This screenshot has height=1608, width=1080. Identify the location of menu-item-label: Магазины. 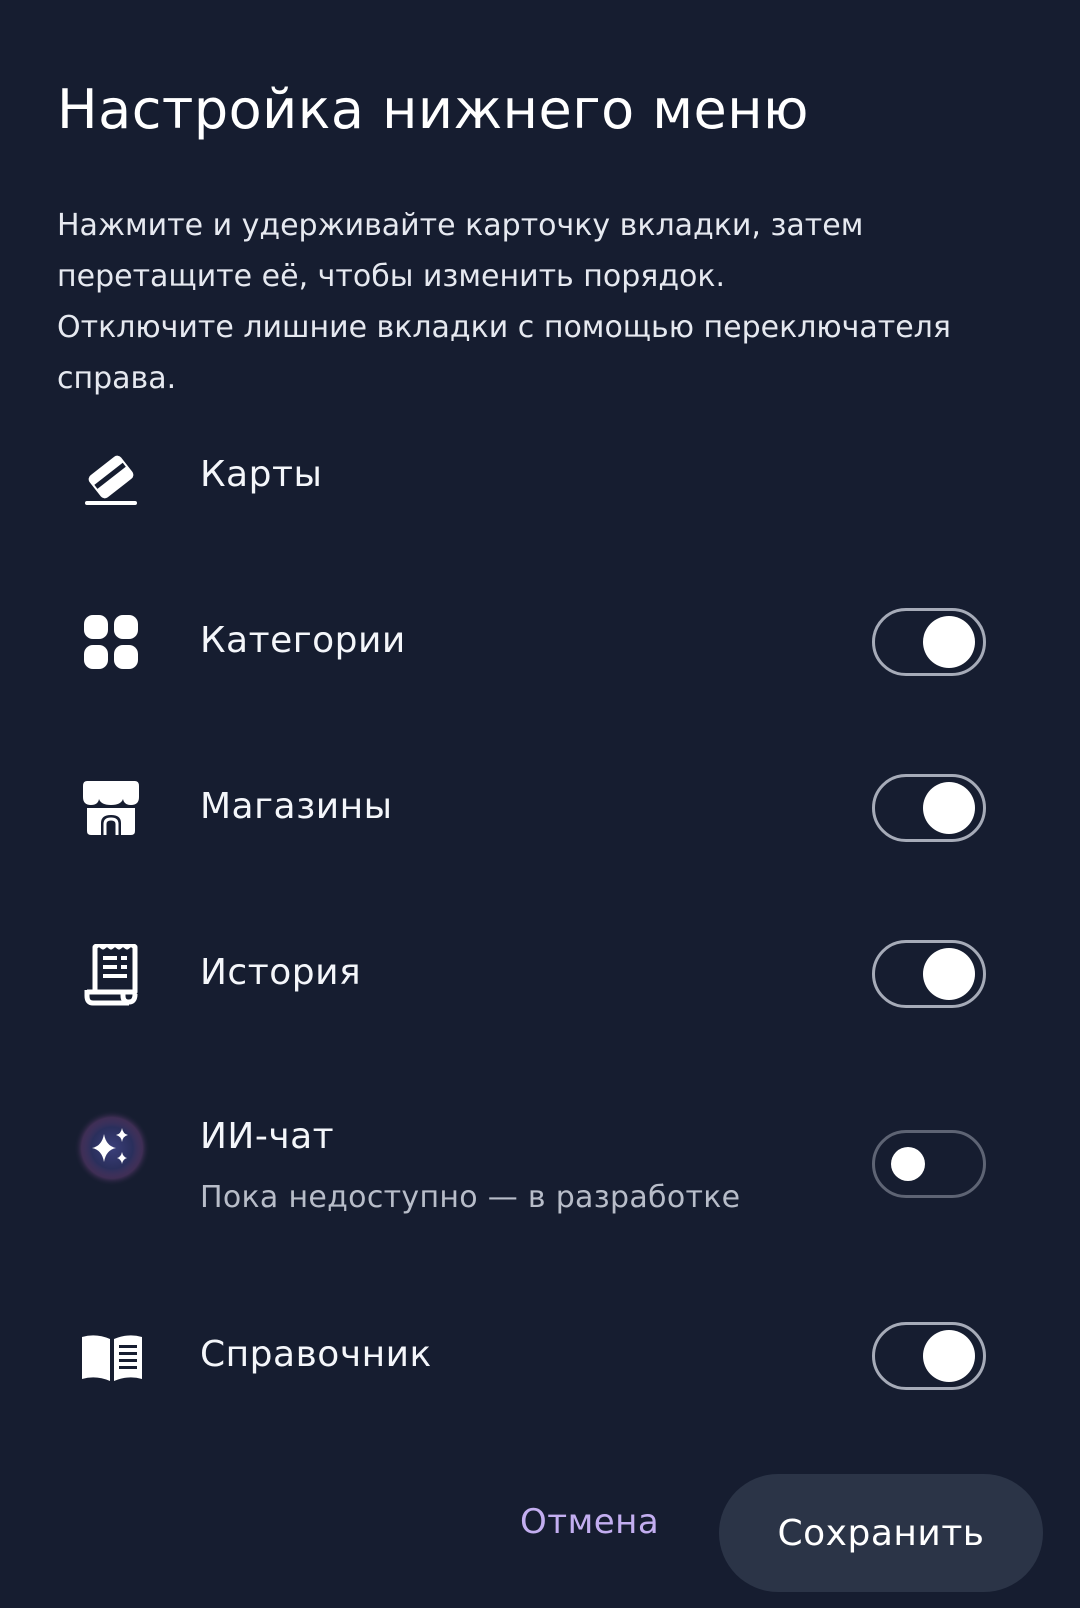
(296, 806).